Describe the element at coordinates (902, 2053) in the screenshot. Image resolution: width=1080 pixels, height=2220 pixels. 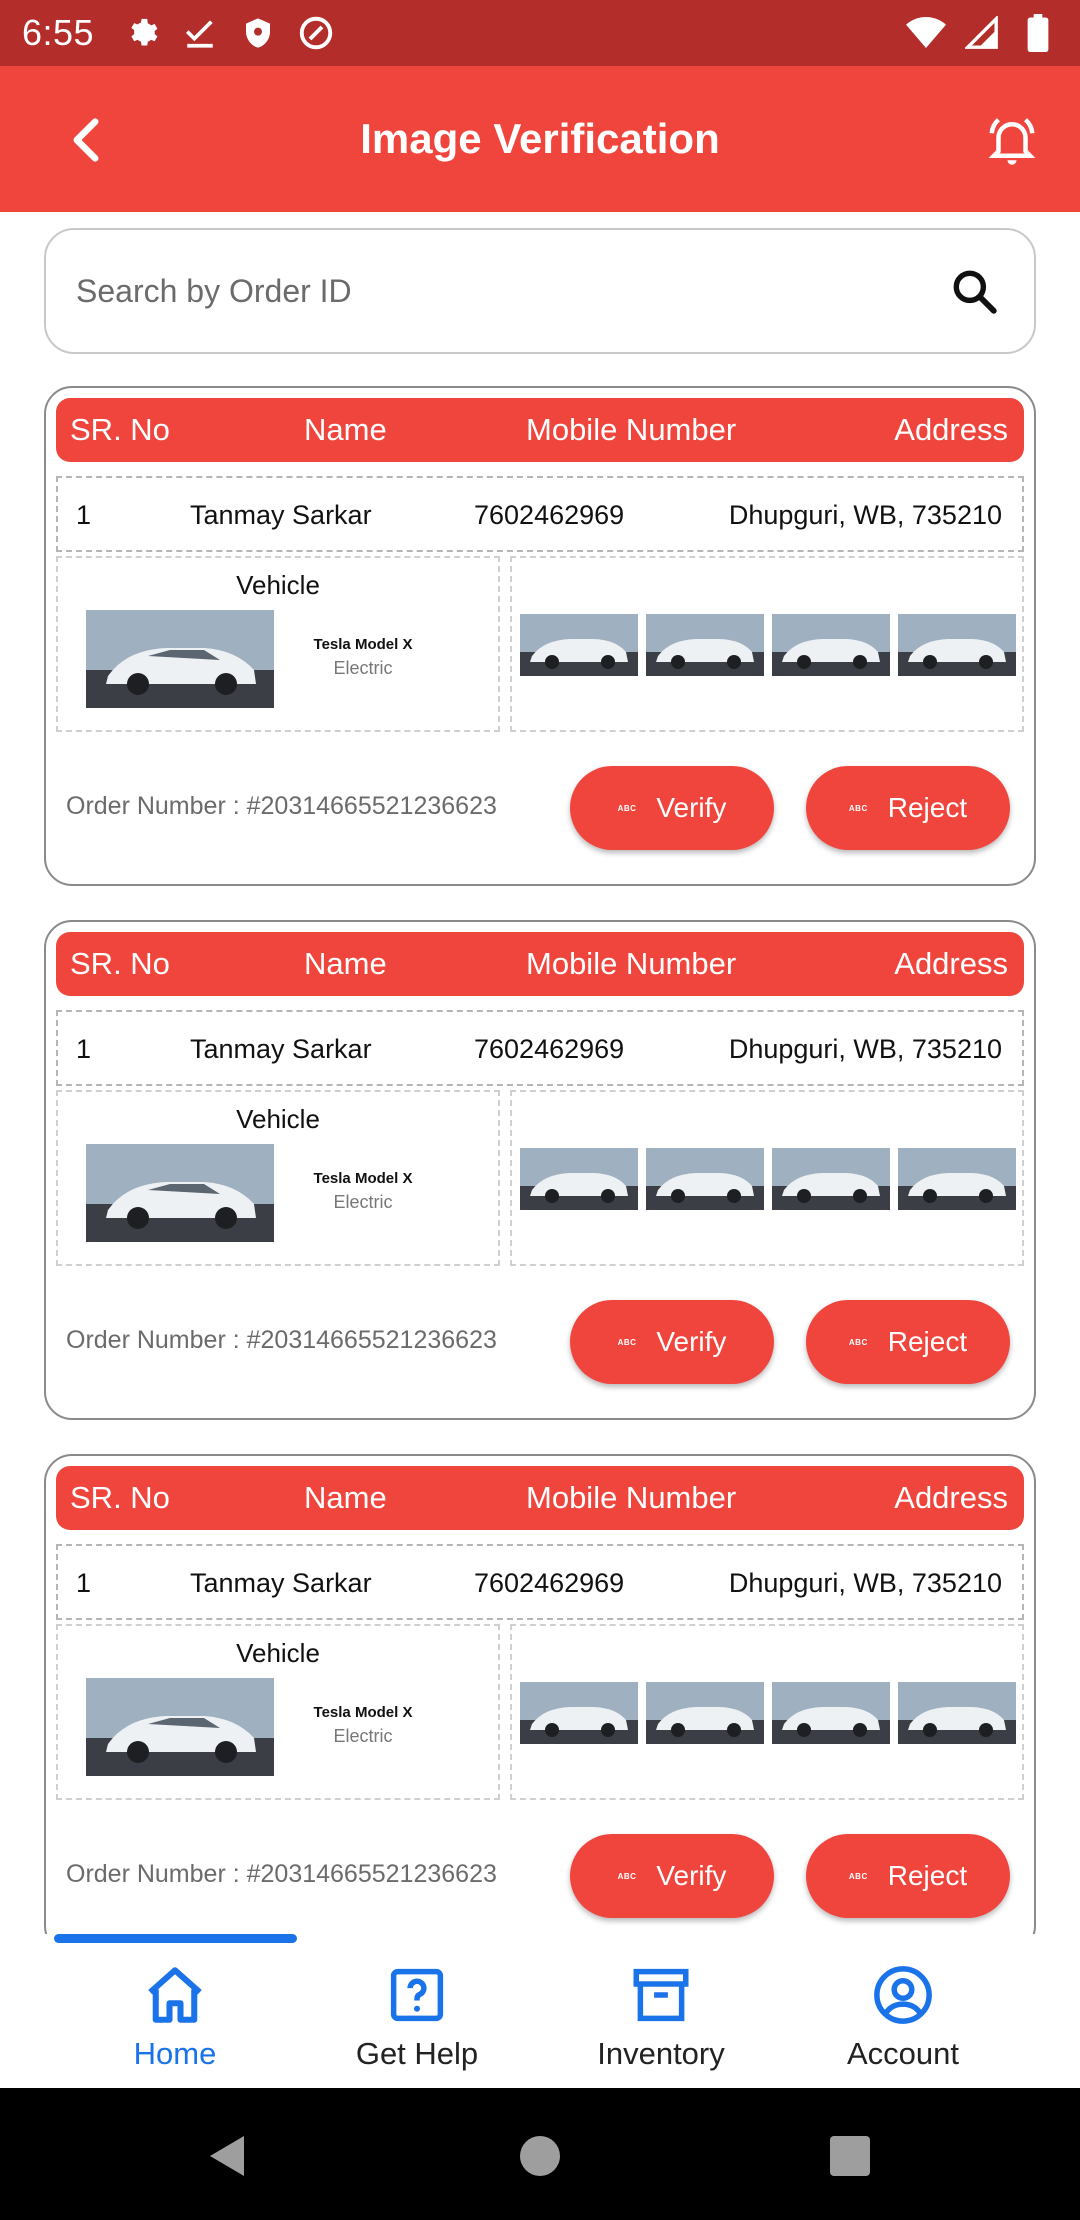
I see `nav-label-account: Account` at that location.